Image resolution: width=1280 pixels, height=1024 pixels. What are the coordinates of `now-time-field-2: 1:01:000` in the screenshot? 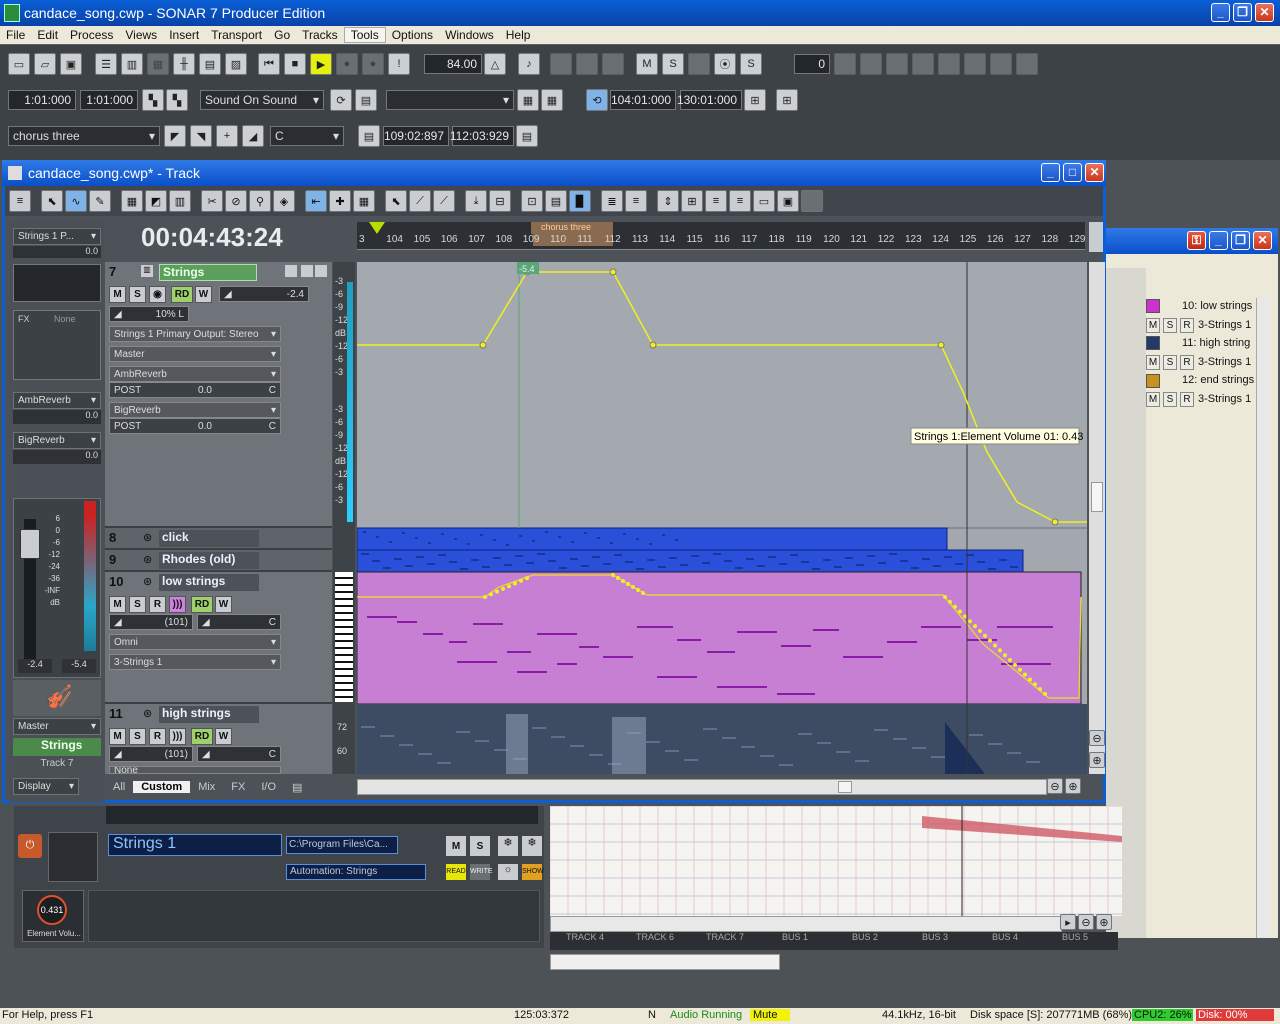 It's located at (109, 100).